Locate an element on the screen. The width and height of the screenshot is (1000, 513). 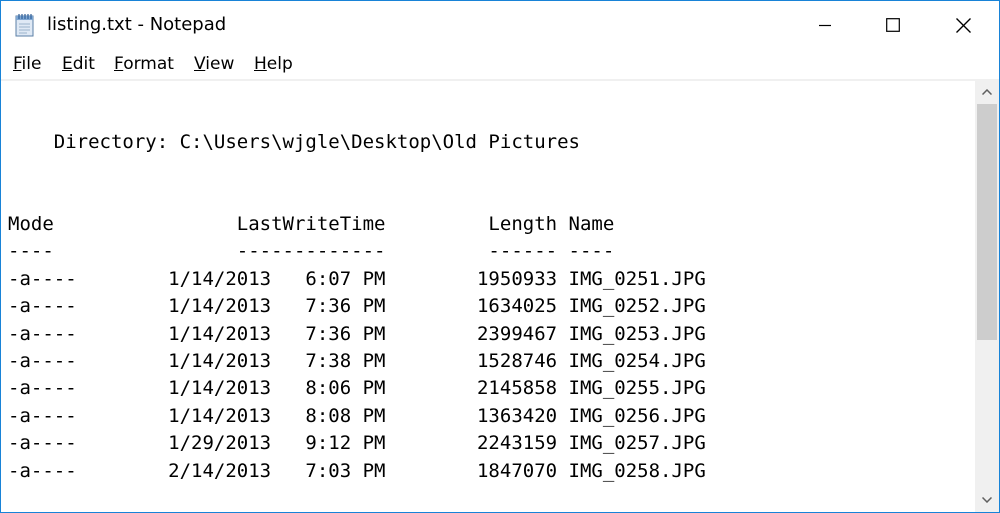
menu-bar: File Edit Format View Help is located at coordinates (500, 64).